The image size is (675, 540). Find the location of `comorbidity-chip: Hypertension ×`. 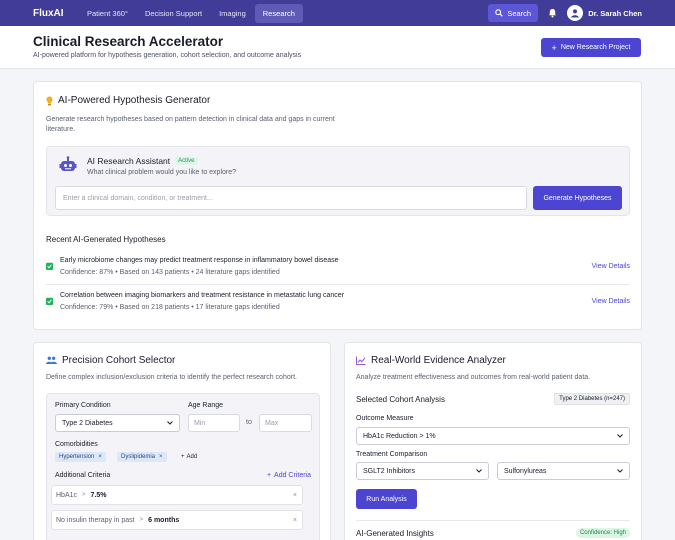

comorbidity-chip: Hypertension × is located at coordinates (80, 457).